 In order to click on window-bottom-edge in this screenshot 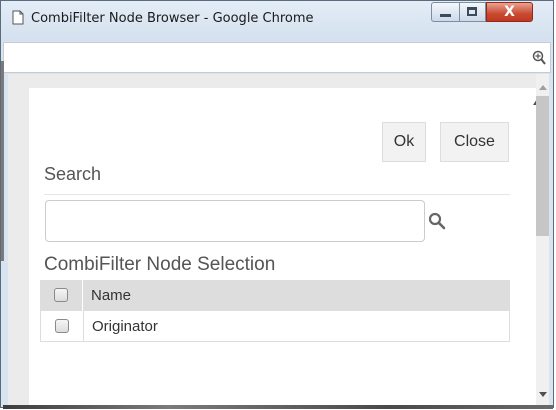, I will do `click(278, 407)`.